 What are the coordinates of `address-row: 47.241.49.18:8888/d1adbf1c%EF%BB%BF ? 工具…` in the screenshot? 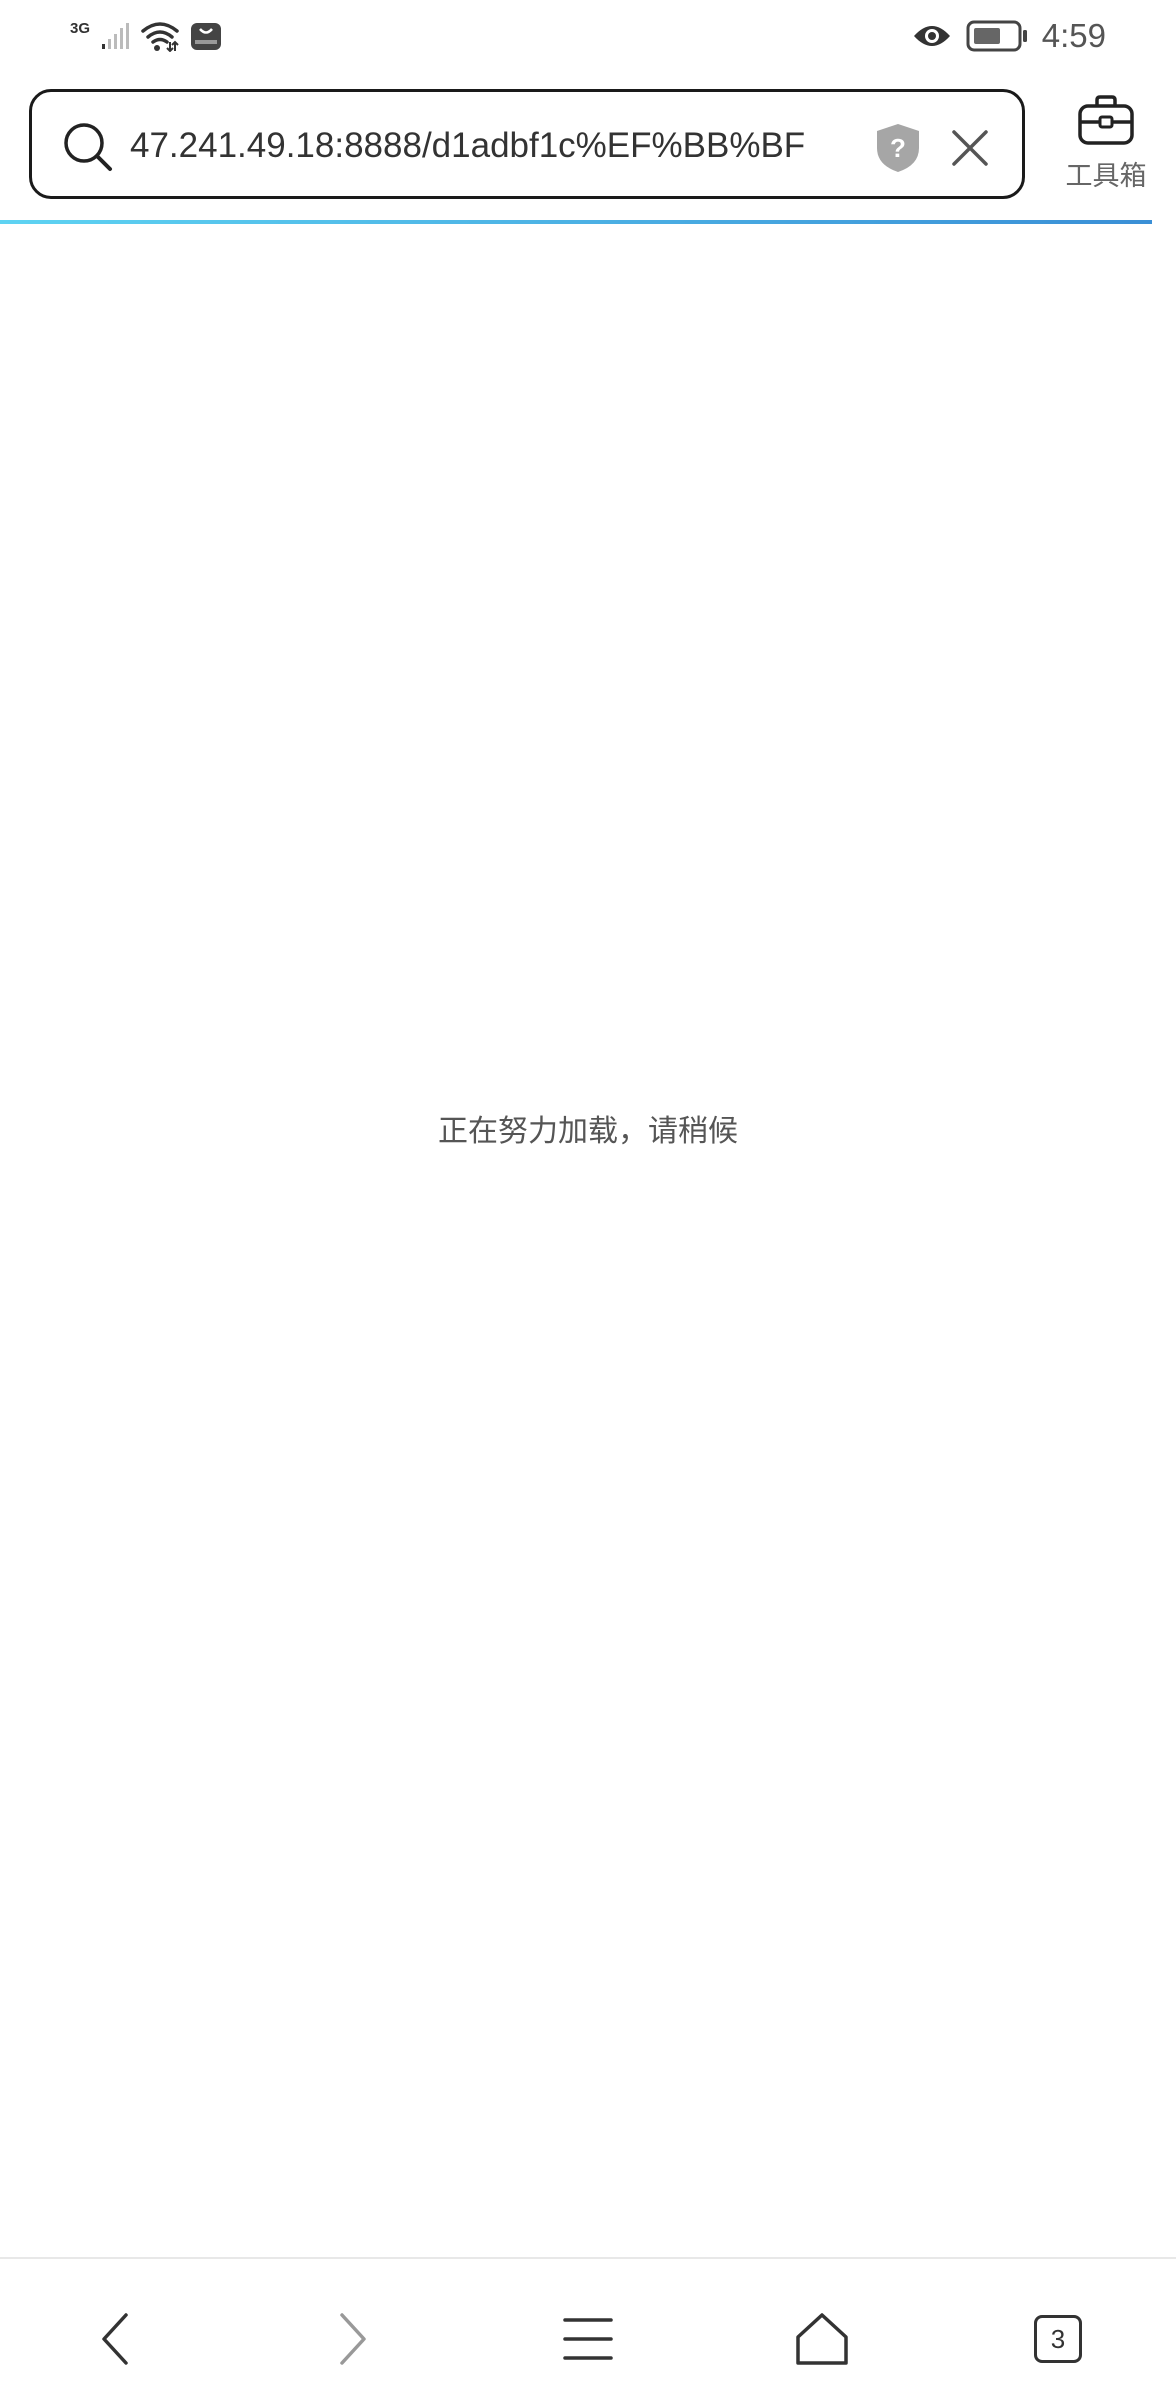 It's located at (588, 155).